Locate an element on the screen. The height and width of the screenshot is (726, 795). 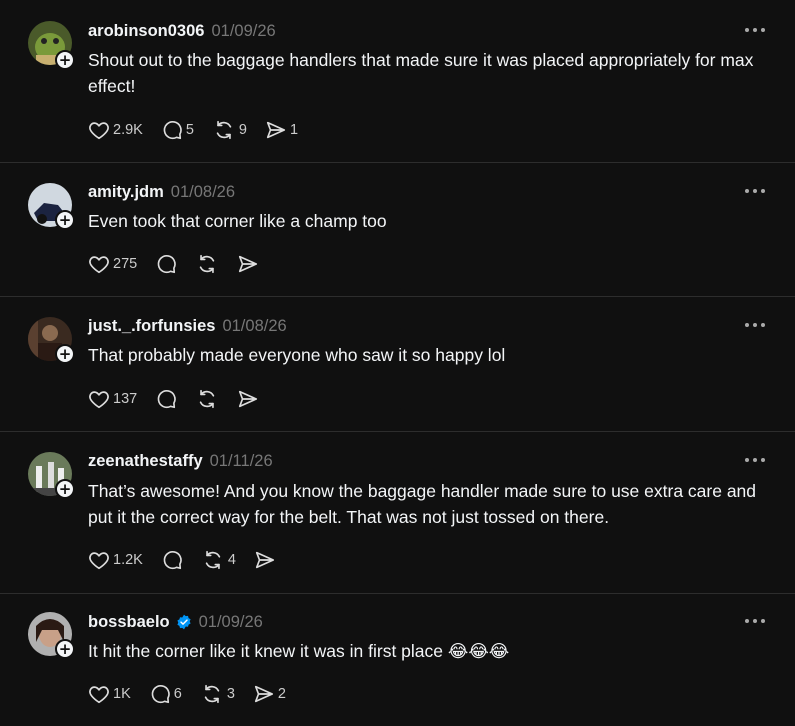
share-count: 1 is located at coordinates (294, 130).